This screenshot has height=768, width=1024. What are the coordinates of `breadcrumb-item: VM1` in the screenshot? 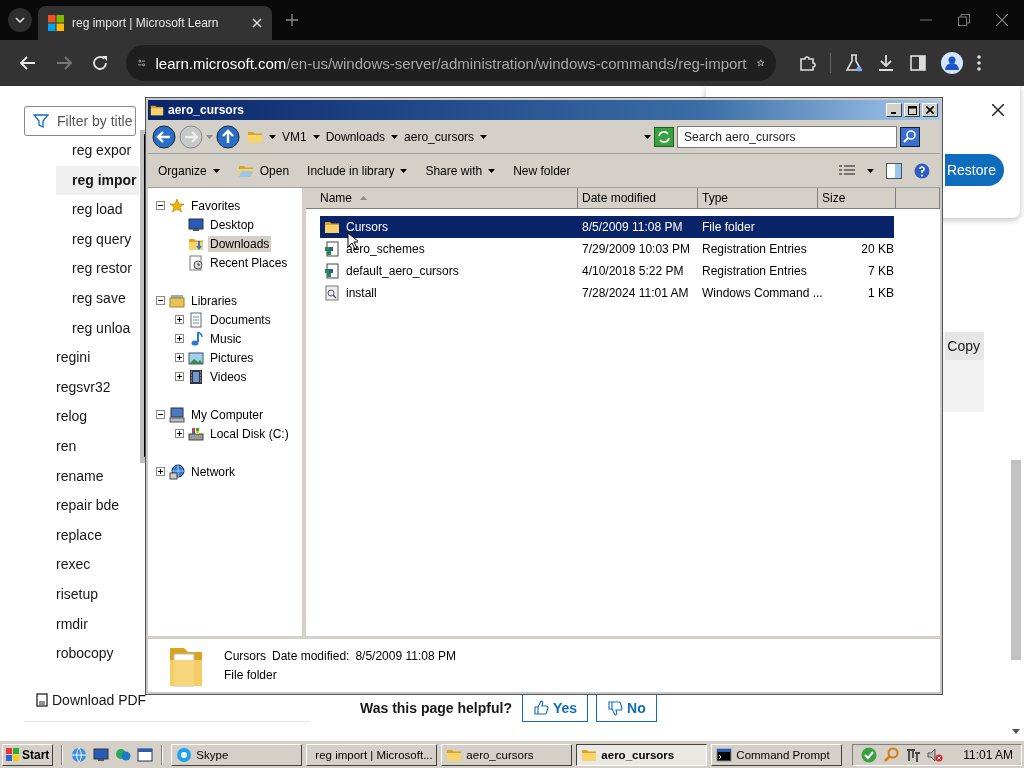 It's located at (294, 136).